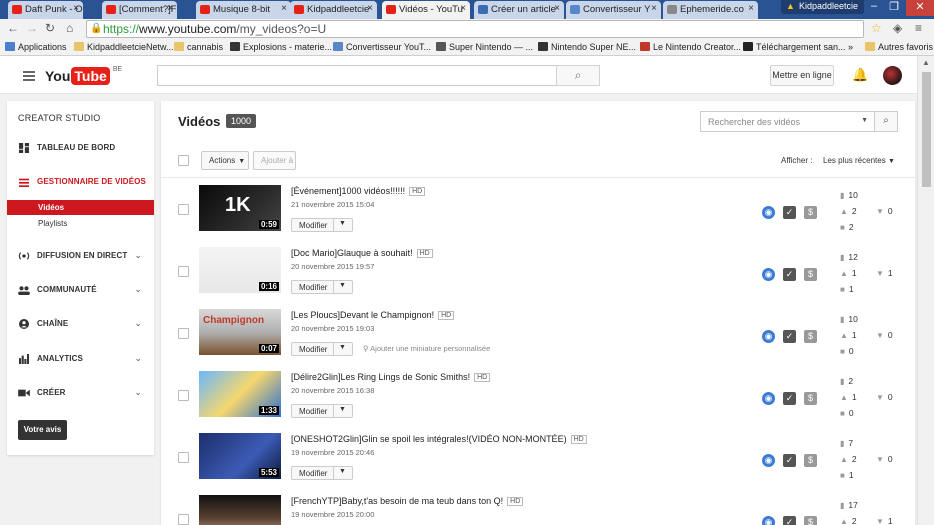  Describe the element at coordinates (850, 47) in the screenshot. I see `more-bookmarks-chevron: »` at that location.